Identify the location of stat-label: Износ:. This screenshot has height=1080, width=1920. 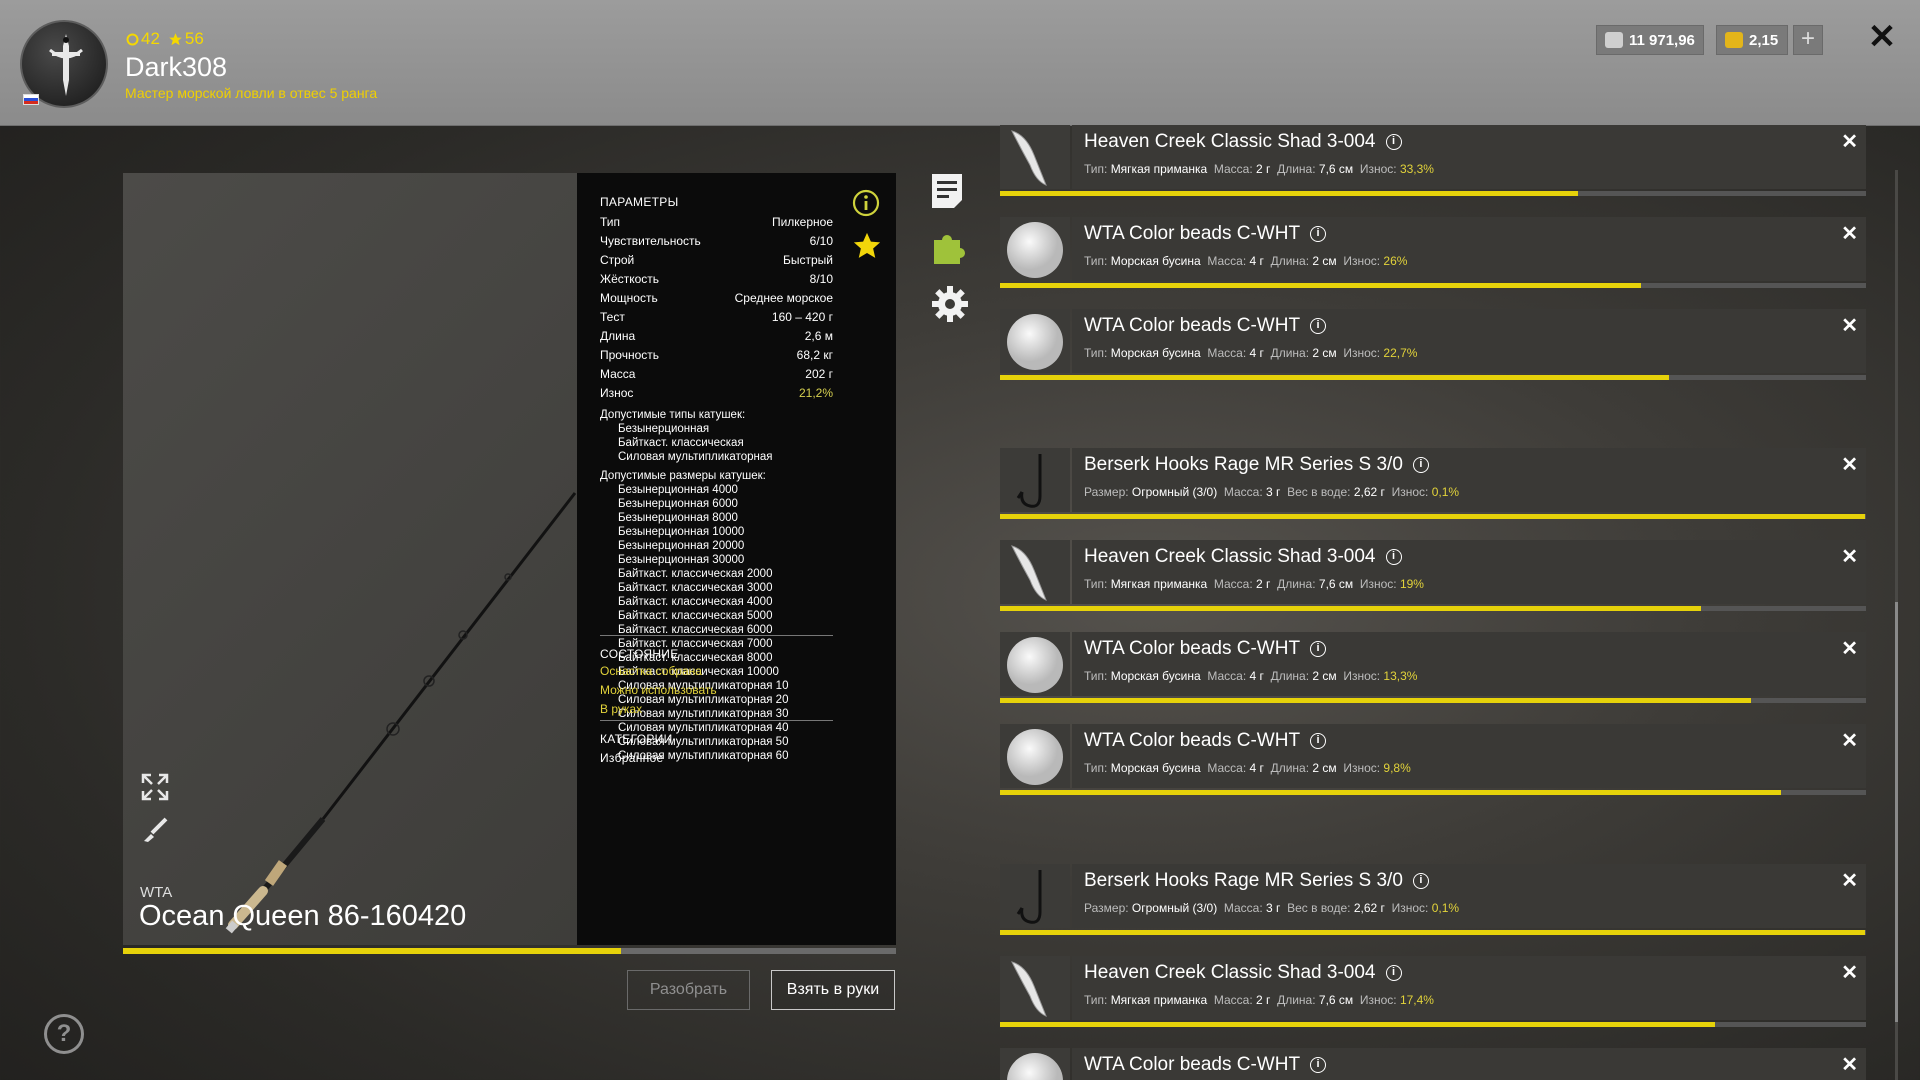
(1362, 353).